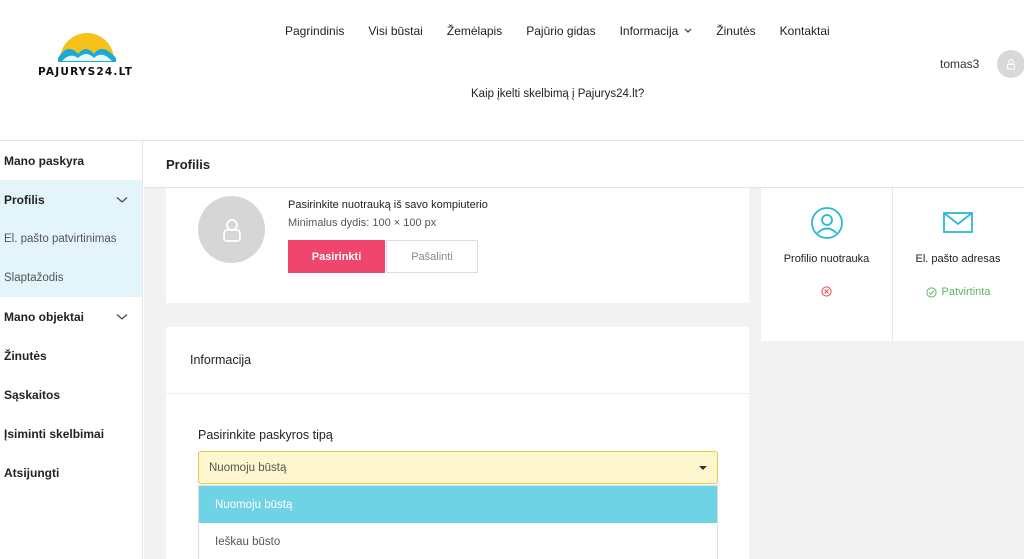 Image resolution: width=1024 pixels, height=559 pixels. Describe the element at coordinates (32, 394) in the screenshot. I see `sidebar-item-label: Sąskaitos` at that location.